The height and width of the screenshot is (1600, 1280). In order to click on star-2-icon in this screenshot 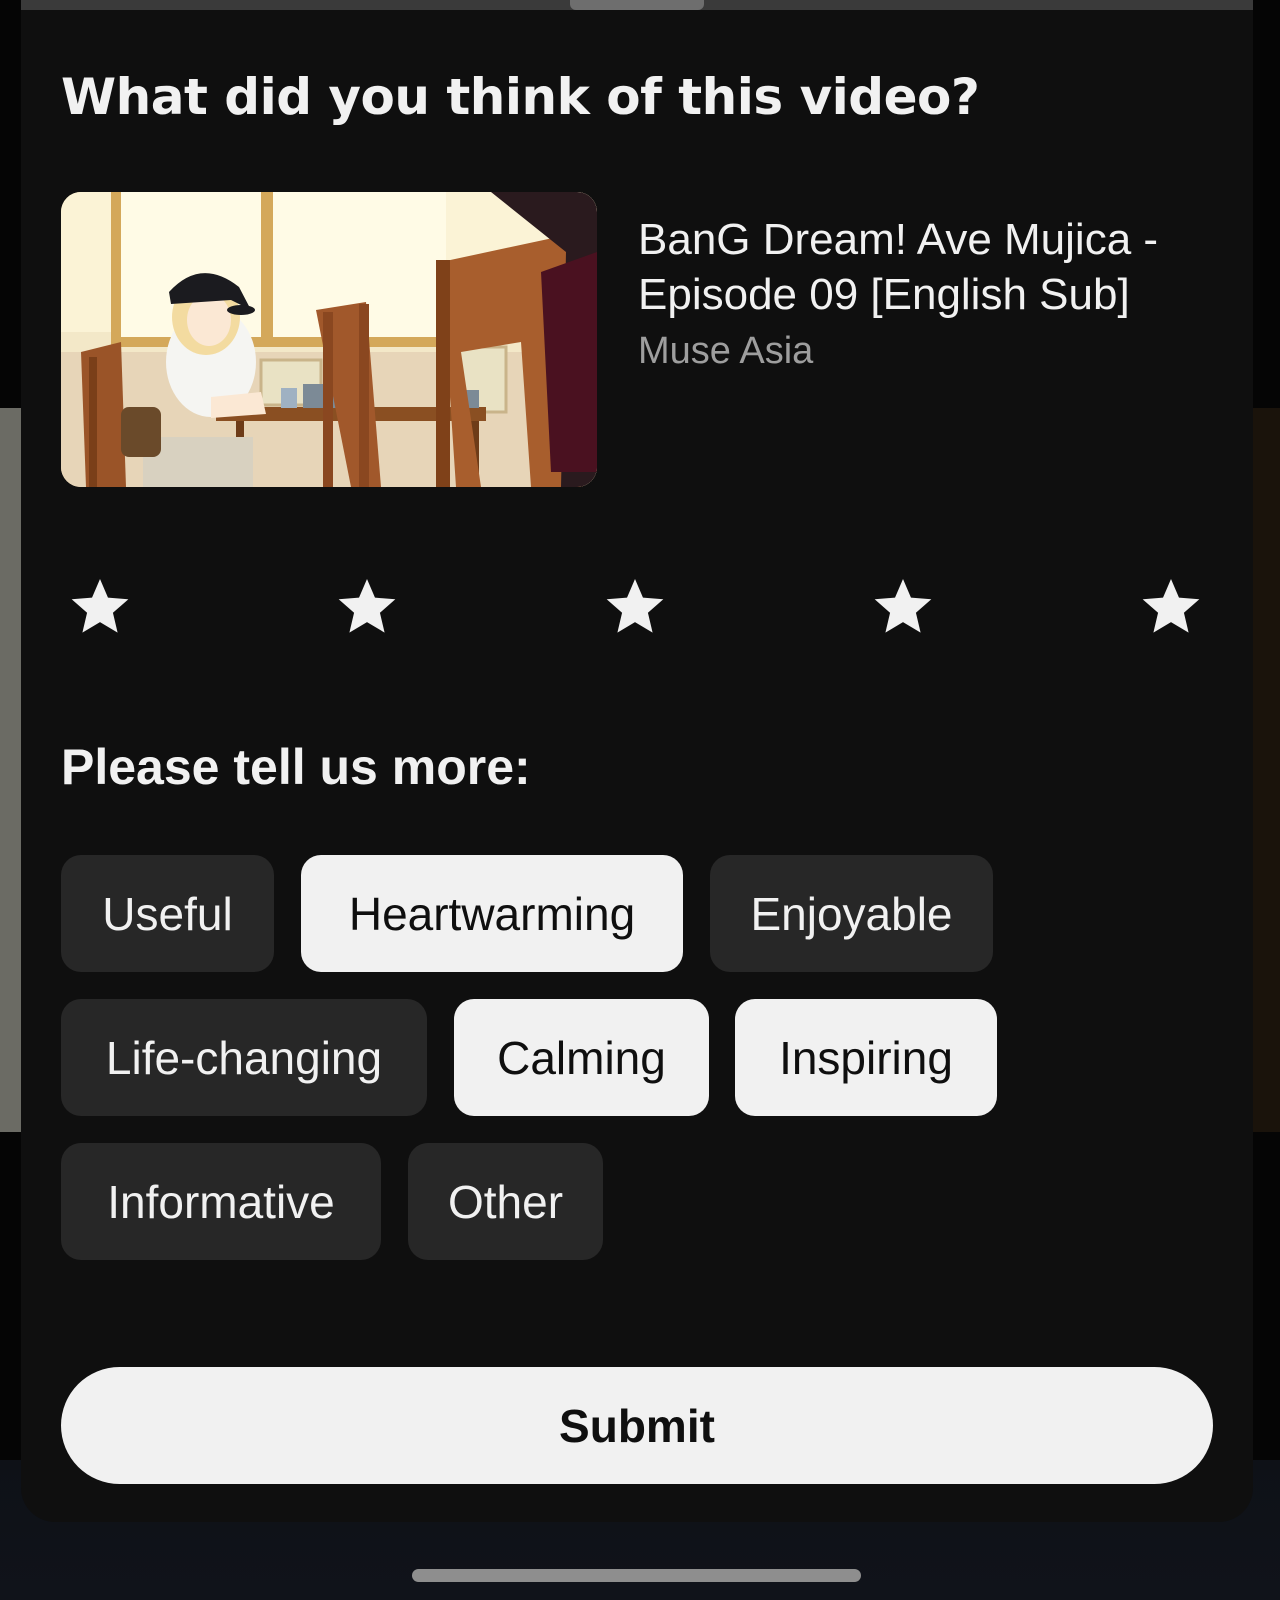, I will do `click(367, 605)`.